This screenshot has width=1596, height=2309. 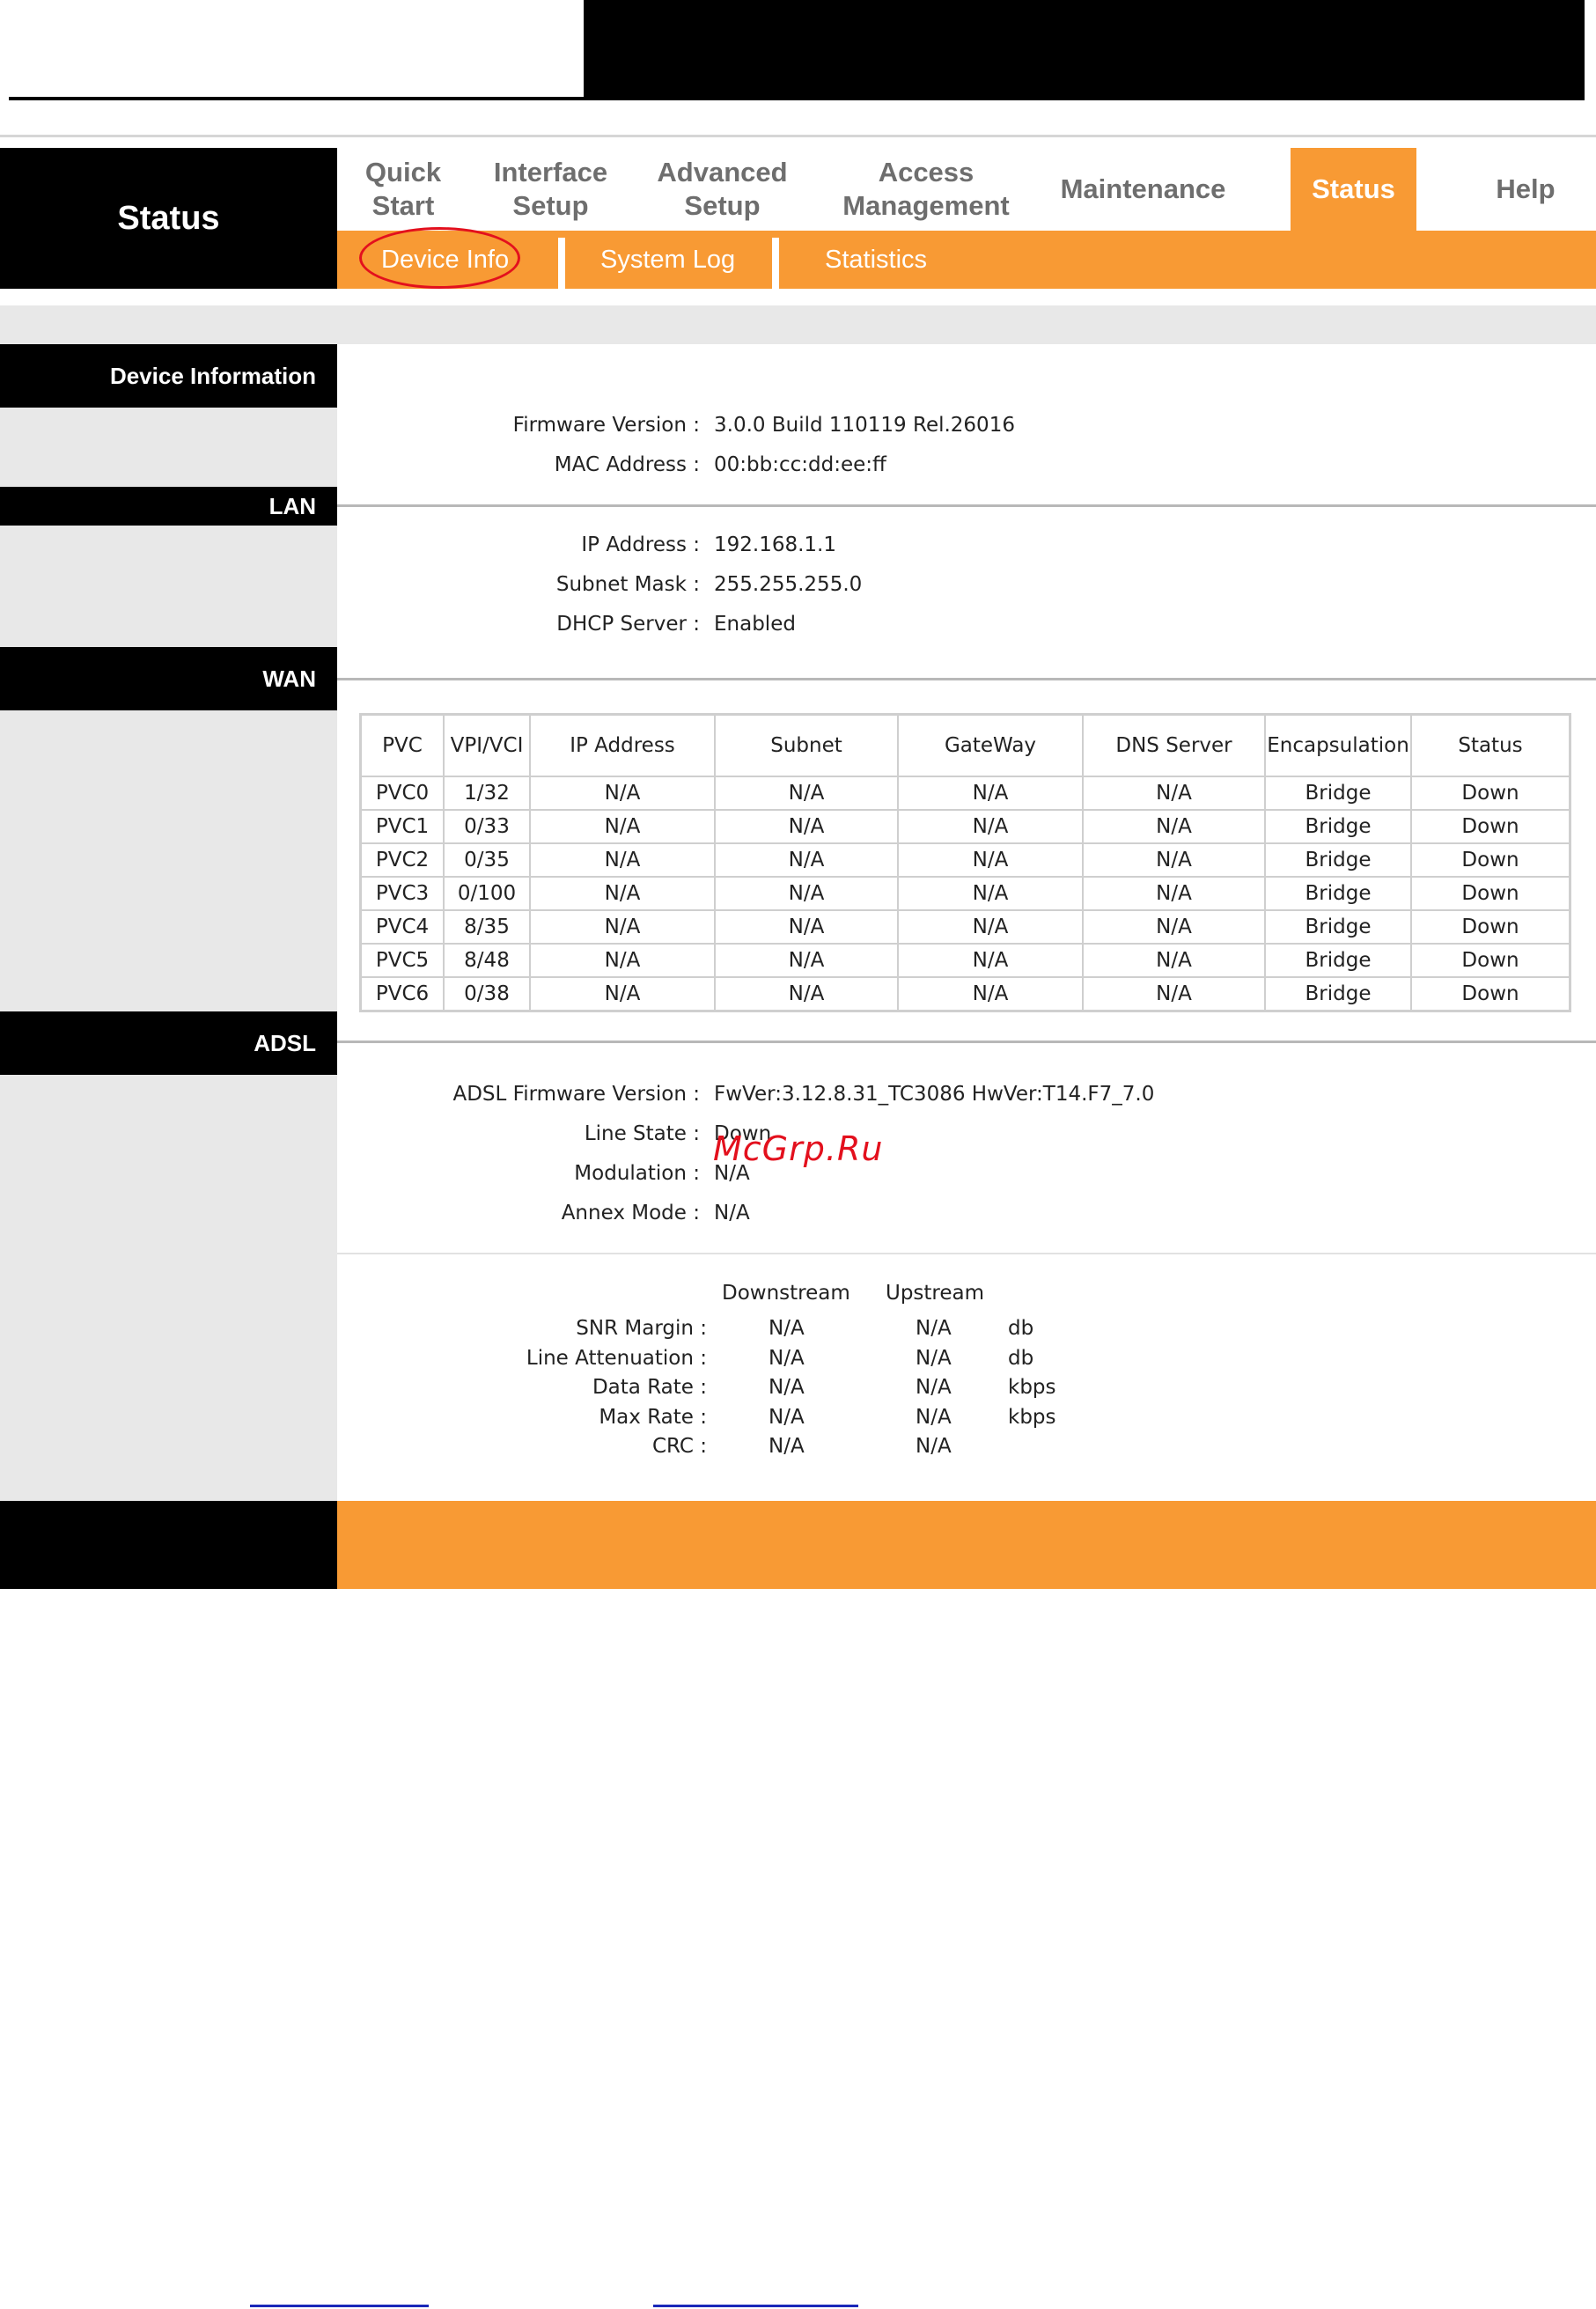 I want to click on col-header: DNS Server, so click(x=1174, y=745).